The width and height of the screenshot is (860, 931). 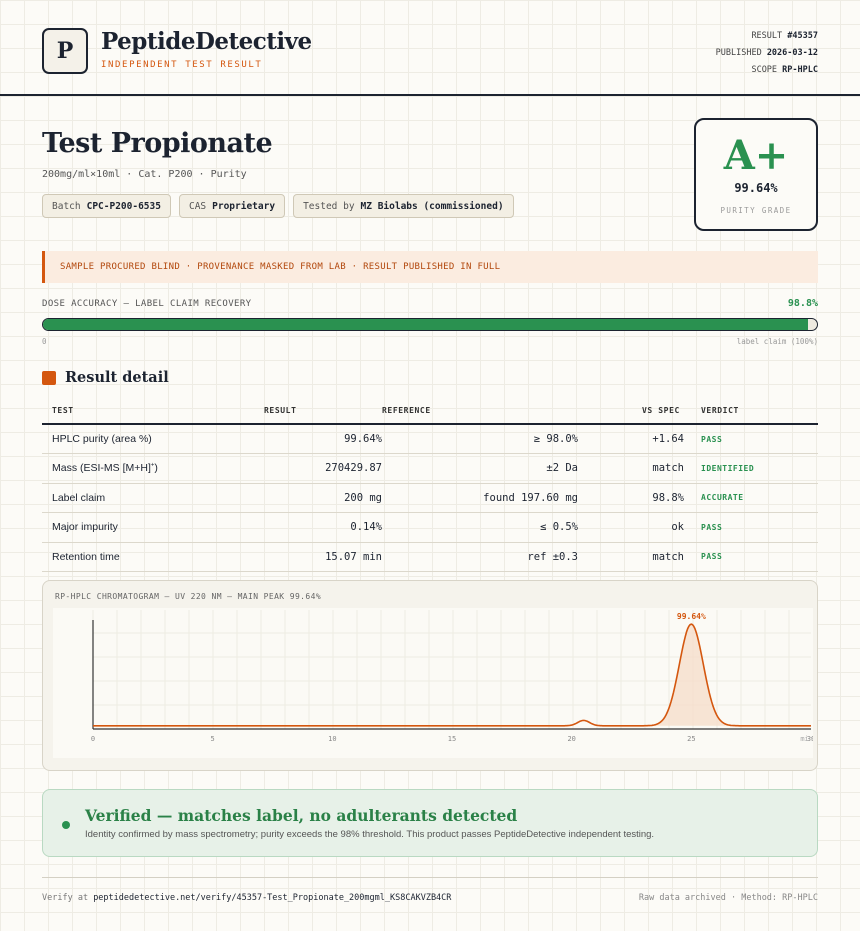 What do you see at coordinates (425, 324) in the screenshot?
I see `dose-accuracy-fill` at bounding box center [425, 324].